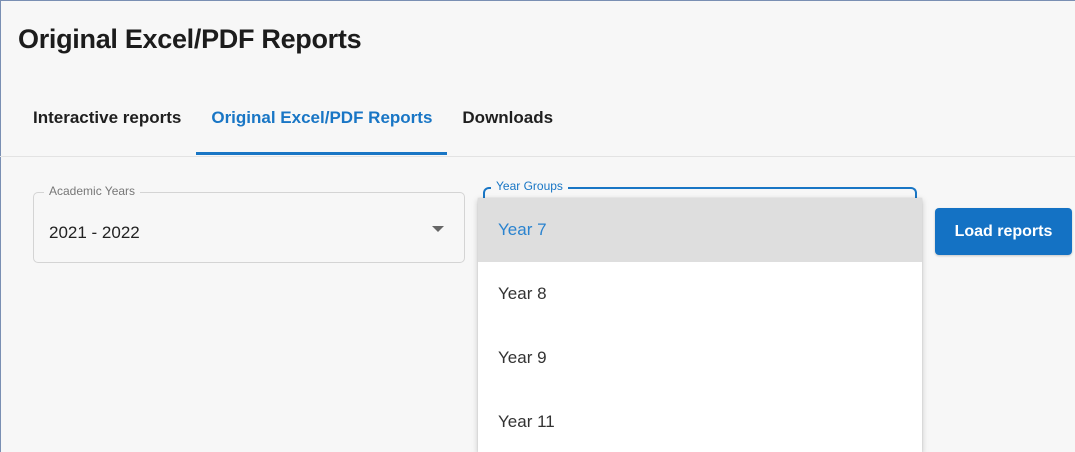 This screenshot has height=452, width=1075. What do you see at coordinates (529, 186) in the screenshot?
I see `year-groups-label: Year Groups` at bounding box center [529, 186].